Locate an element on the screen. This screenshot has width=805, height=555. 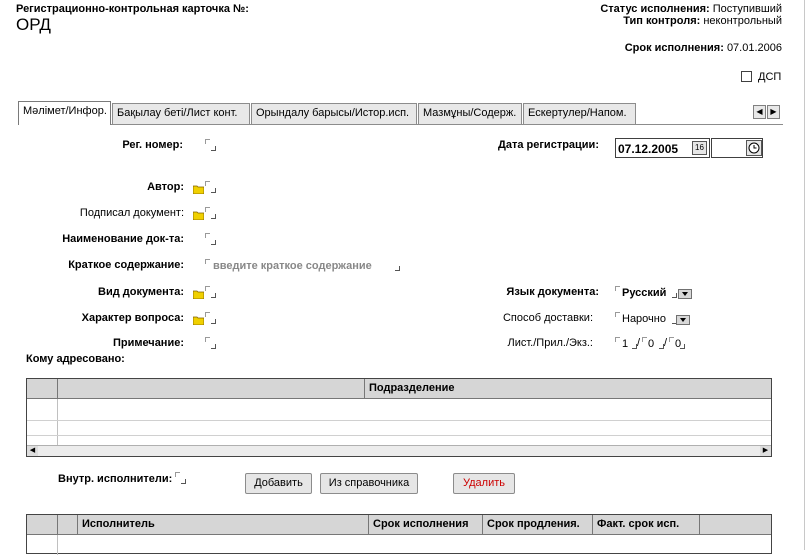
signed-folder-icon is located at coordinates (198, 215).